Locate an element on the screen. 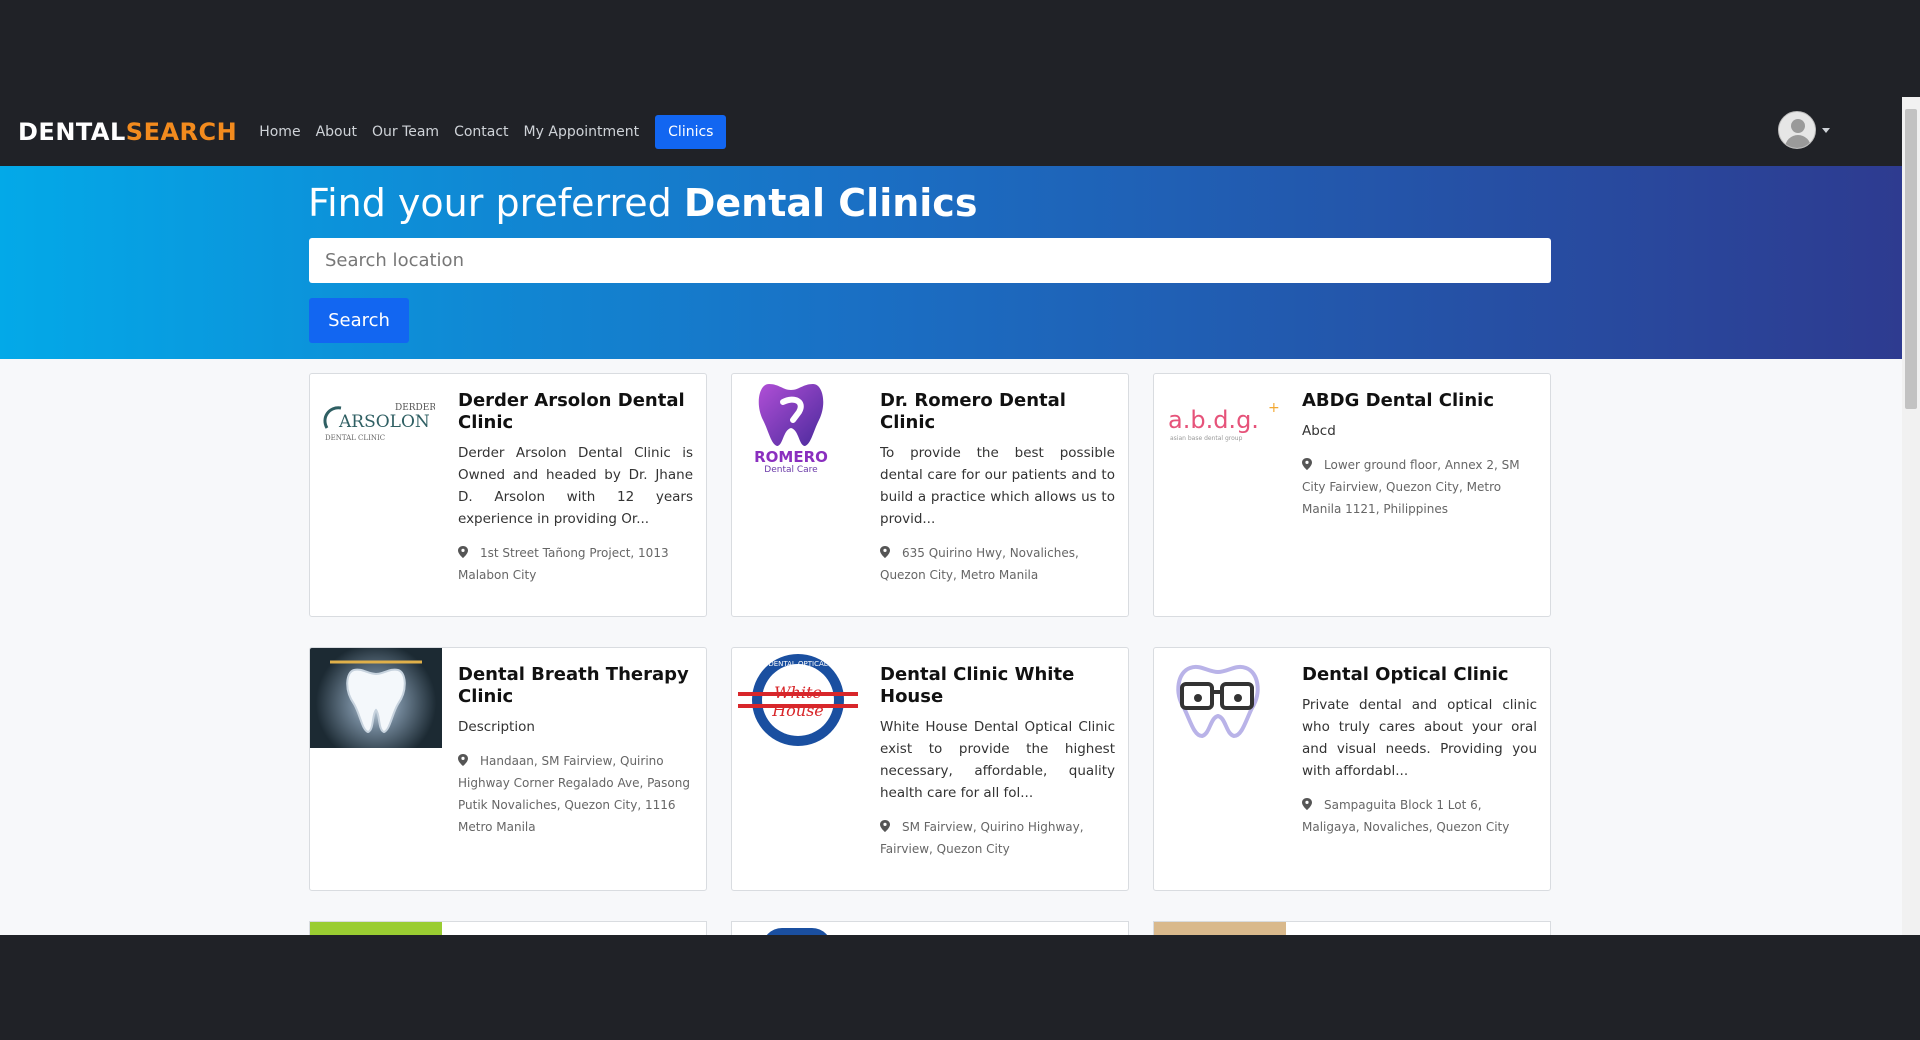 The image size is (1920, 1040). nav-home: Home is located at coordinates (279, 132).